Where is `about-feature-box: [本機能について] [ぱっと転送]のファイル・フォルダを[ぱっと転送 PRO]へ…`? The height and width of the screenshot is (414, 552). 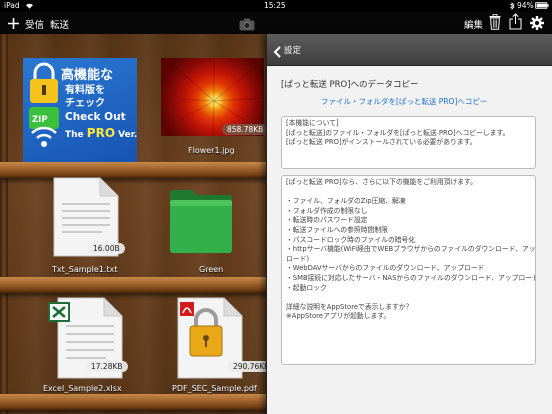 about-feature-box: [本機能について] [ぱっと転送]のファイル・フォルダを[ぱっと転送 PRO]へ… is located at coordinates (408, 142).